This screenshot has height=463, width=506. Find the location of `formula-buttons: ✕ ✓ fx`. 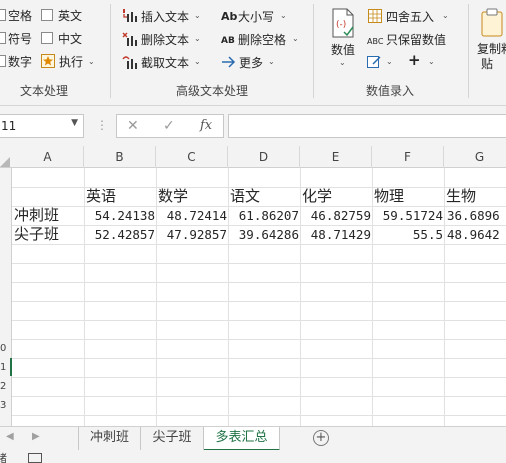

formula-buttons: ✕ ✓ fx is located at coordinates (170, 126).